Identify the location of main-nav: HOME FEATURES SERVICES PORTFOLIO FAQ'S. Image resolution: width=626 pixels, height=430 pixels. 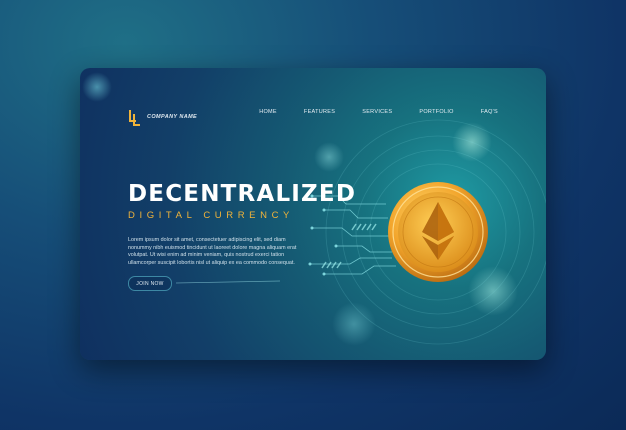
(378, 112).